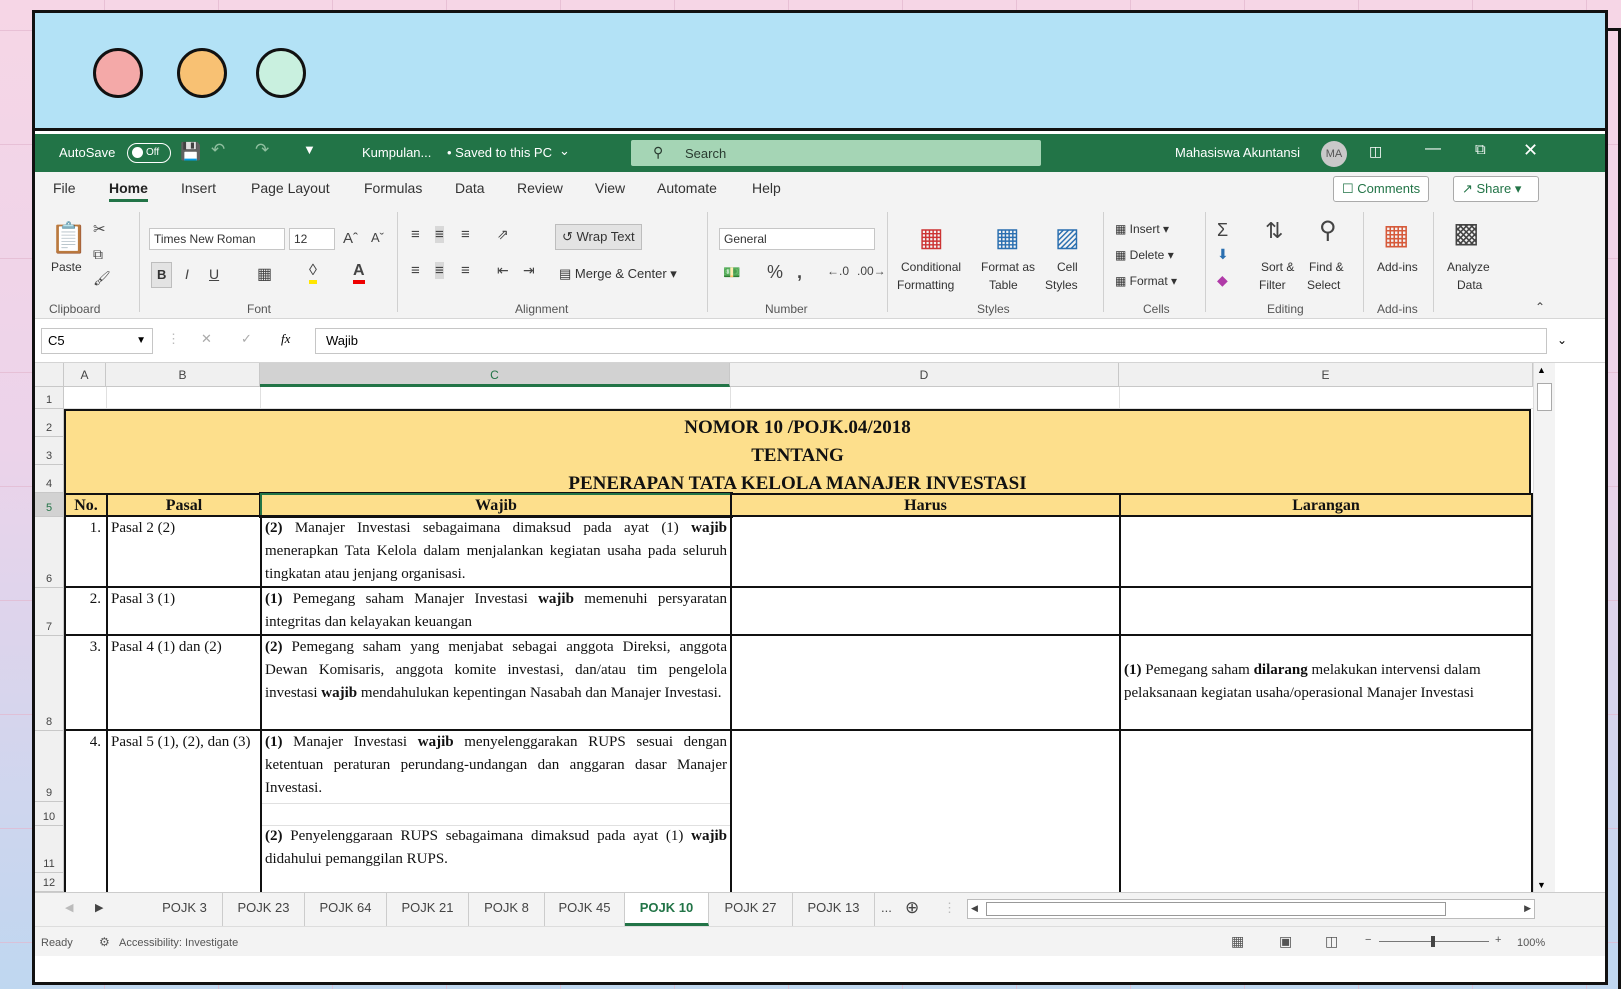  I want to click on collapse-ribbon-icon: ⌃, so click(1540, 307).